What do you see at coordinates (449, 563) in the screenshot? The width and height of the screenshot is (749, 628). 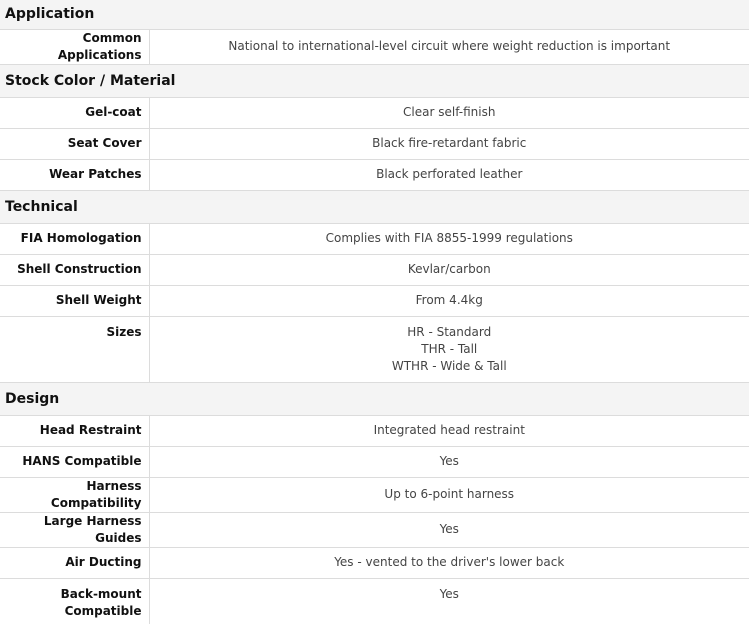 I see `row-value: Yes - vented to the driver's lower back` at bounding box center [449, 563].